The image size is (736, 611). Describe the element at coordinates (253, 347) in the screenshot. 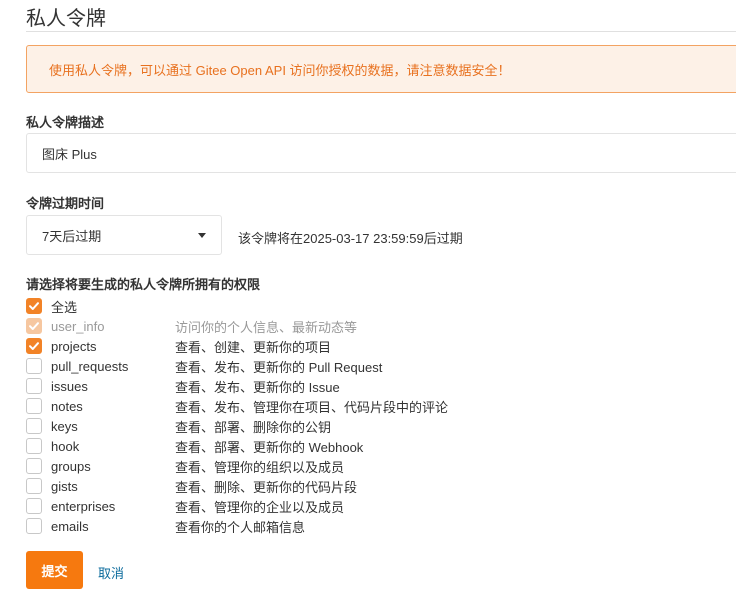

I see `permission-description: 查看、创建、更新你的项目` at that location.